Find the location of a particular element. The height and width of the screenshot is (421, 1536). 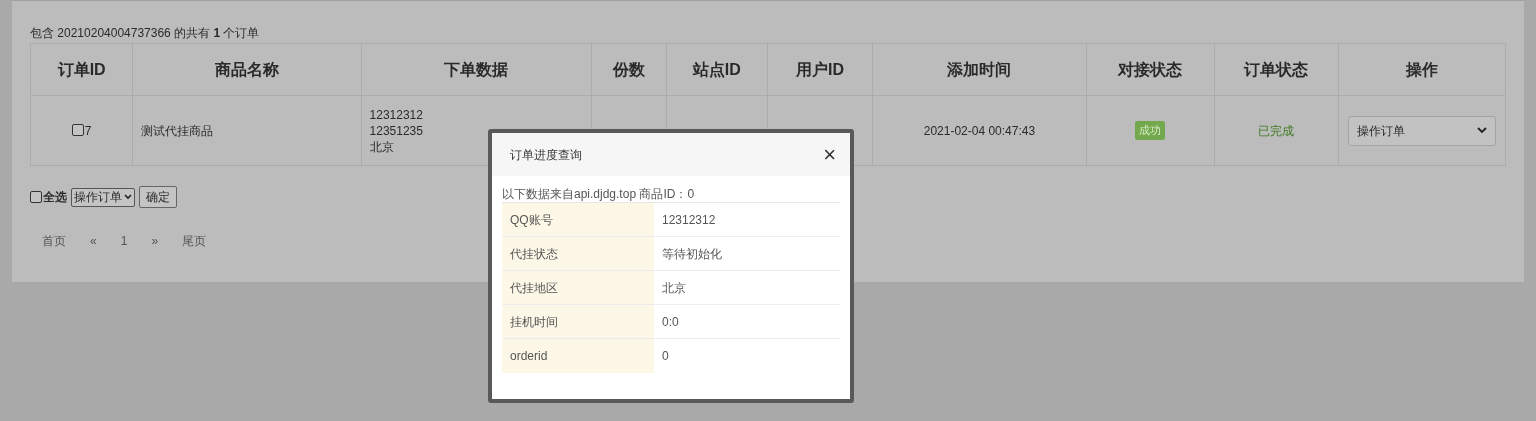

column-header: 站点ID is located at coordinates (717, 69).